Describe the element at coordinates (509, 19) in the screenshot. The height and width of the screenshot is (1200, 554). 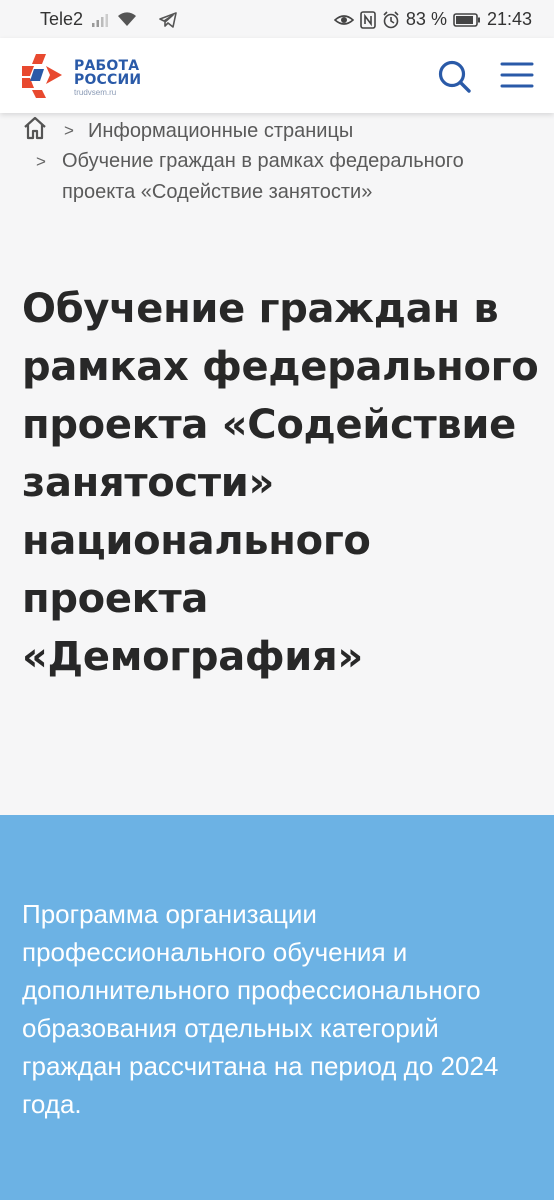
I see `clock: 21:43` at that location.